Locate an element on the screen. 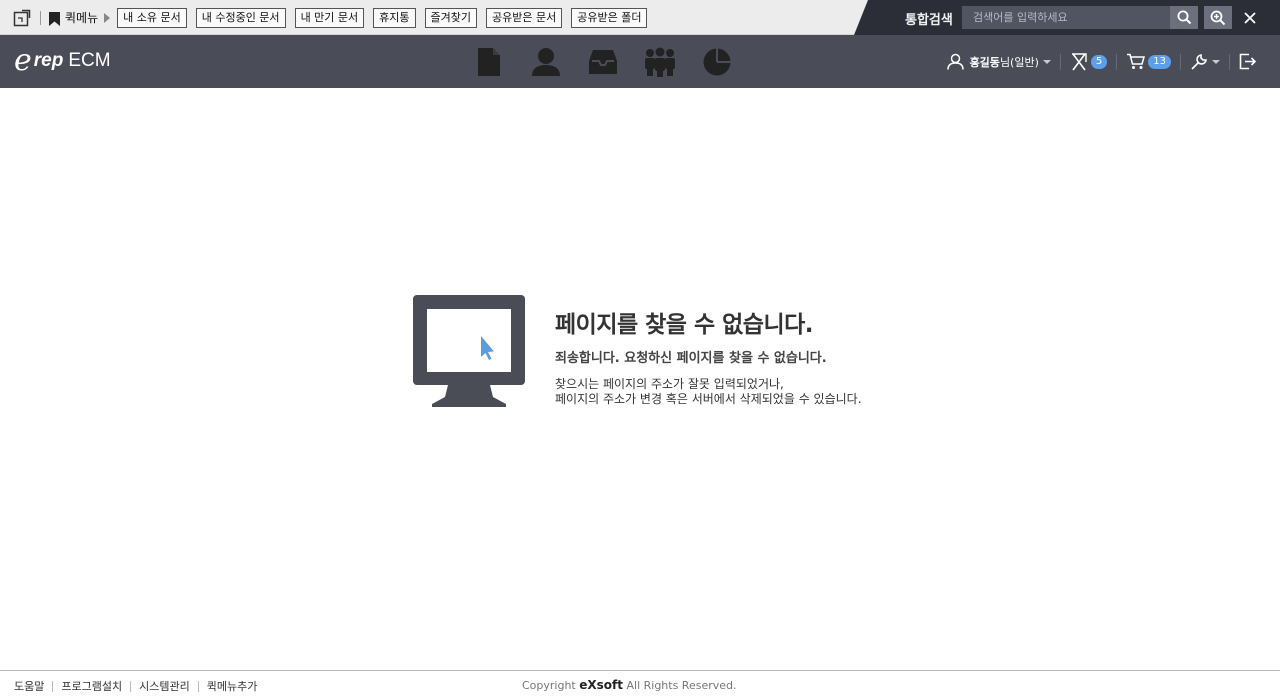 This screenshot has width=1280, height=700. logo-e: e is located at coordinates (23, 60).